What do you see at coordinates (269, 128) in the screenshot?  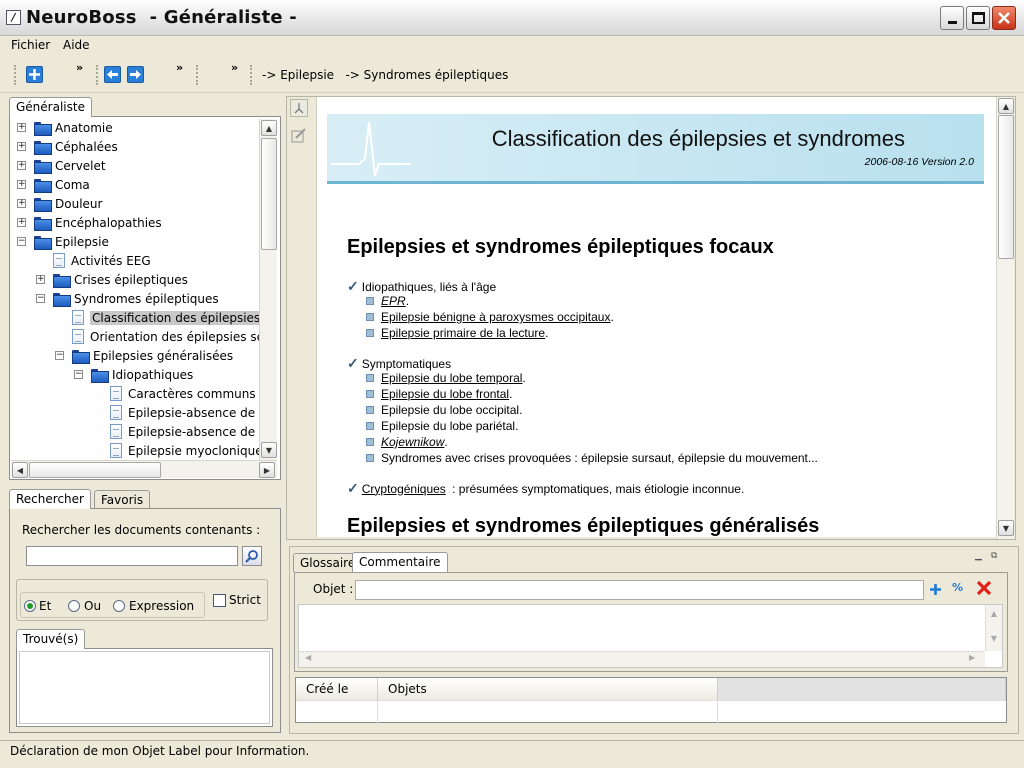 I see `scroll-up-icon: ▲` at bounding box center [269, 128].